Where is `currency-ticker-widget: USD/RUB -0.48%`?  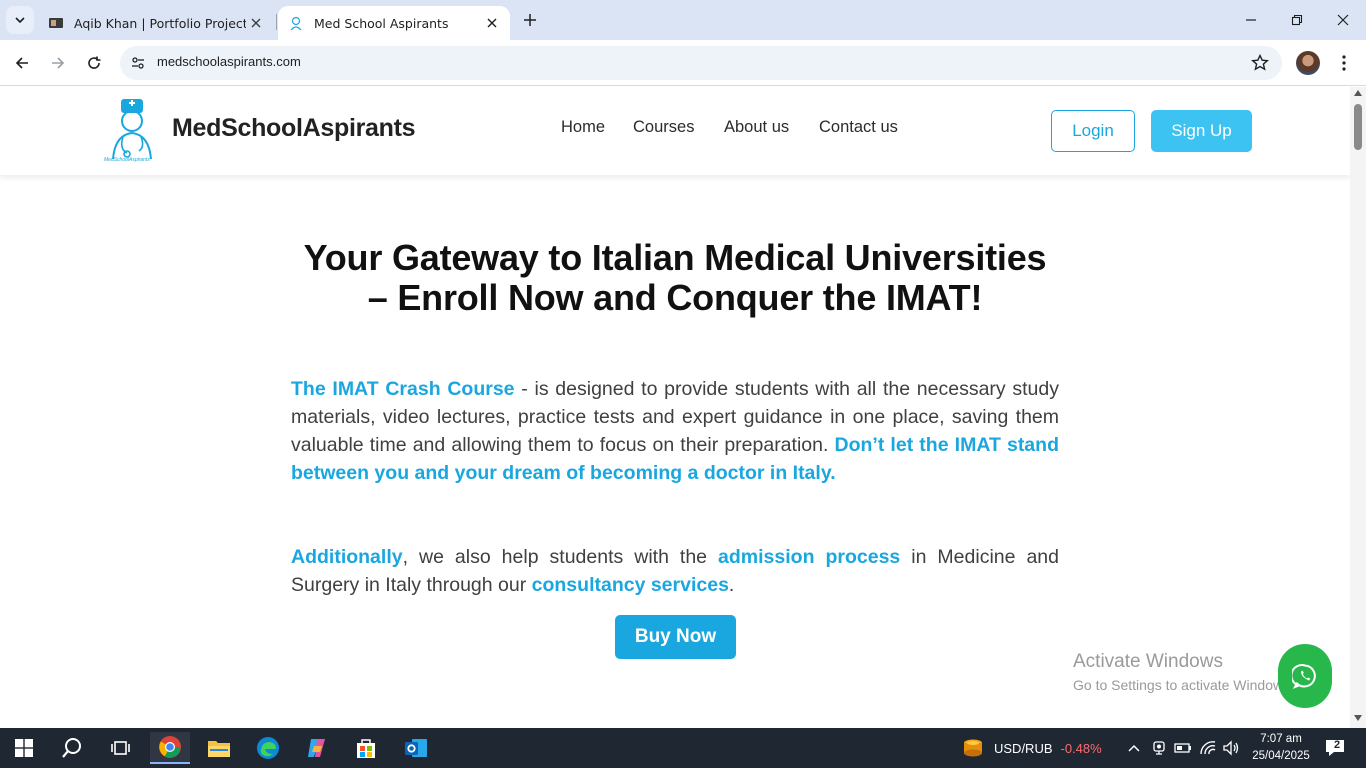
currency-ticker-widget: USD/RUB -0.48% is located at coordinates (1032, 748).